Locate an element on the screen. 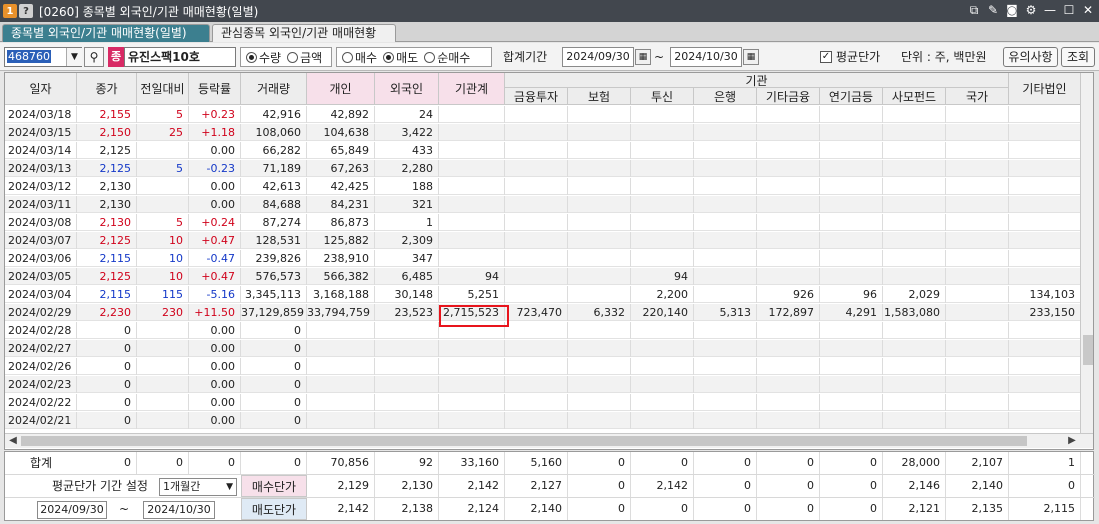 The image size is (1099, 524). cell-rate: 0.00 is located at coordinates (215, 402).